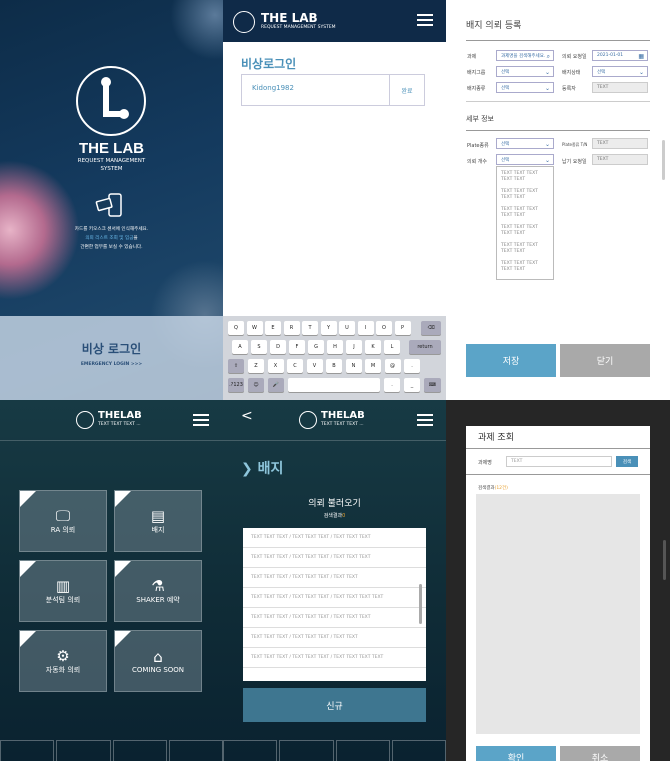 The height and width of the screenshot is (761, 670). What do you see at coordinates (392, 366) in the screenshot?
I see `key: @` at bounding box center [392, 366].